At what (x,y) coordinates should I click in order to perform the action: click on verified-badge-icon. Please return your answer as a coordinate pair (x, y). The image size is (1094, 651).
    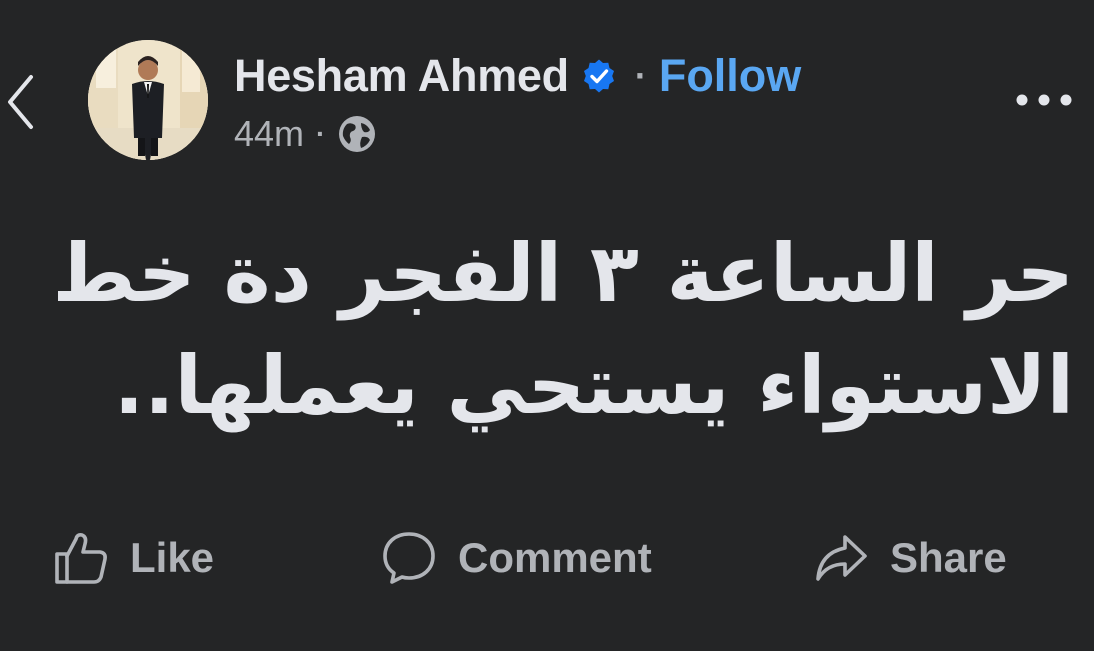
    Looking at the image, I should click on (599, 76).